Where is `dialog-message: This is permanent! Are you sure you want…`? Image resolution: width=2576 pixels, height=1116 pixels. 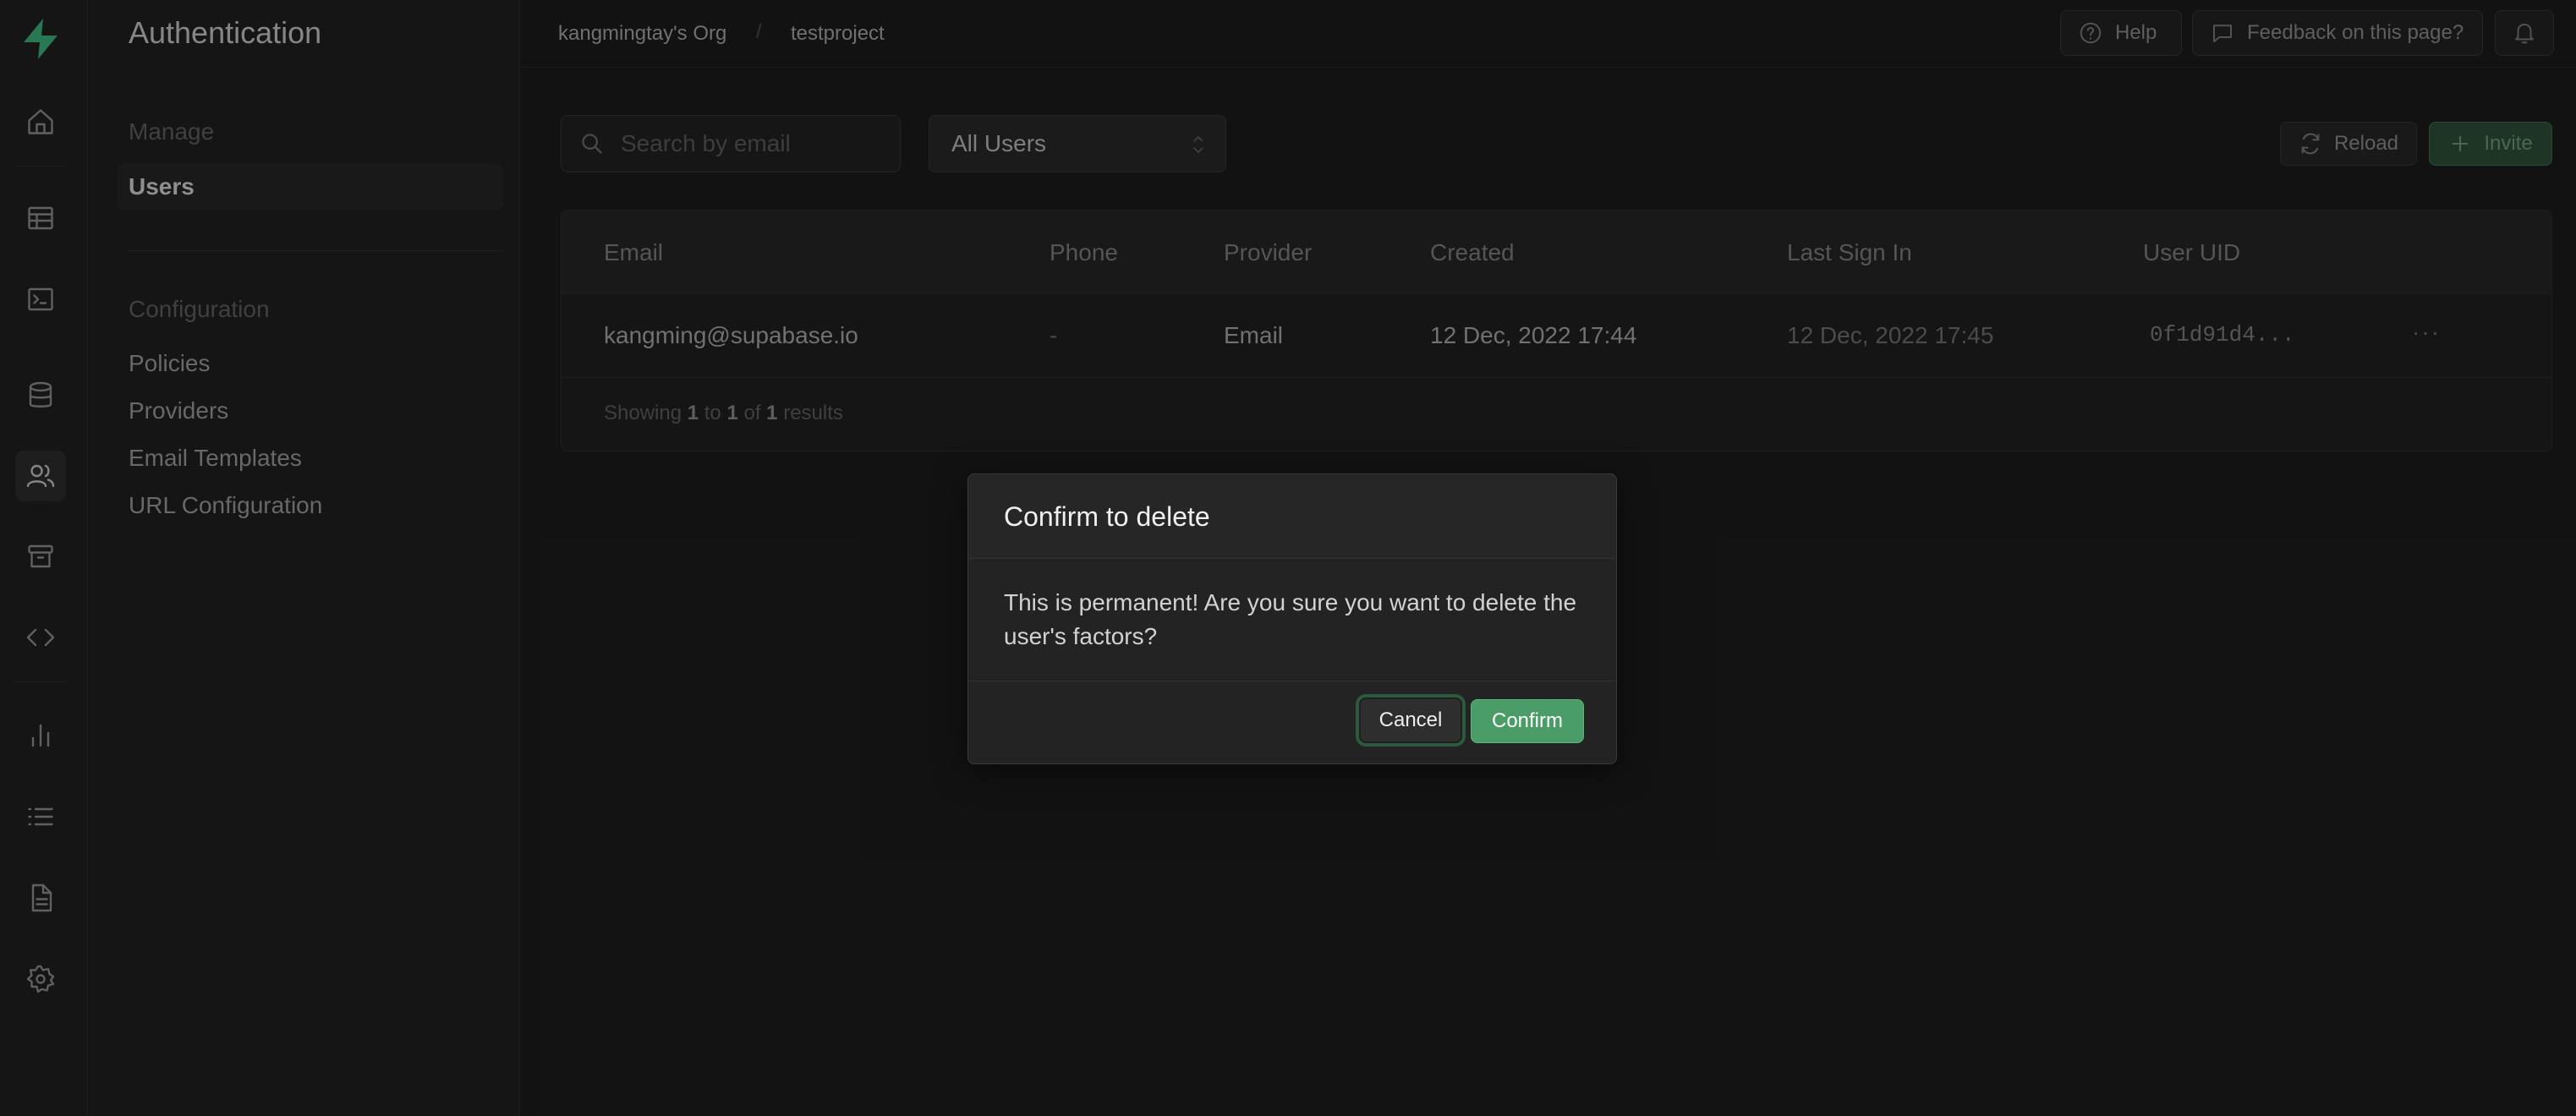
dialog-message: This is permanent! Are you sure you want… is located at coordinates (1290, 619).